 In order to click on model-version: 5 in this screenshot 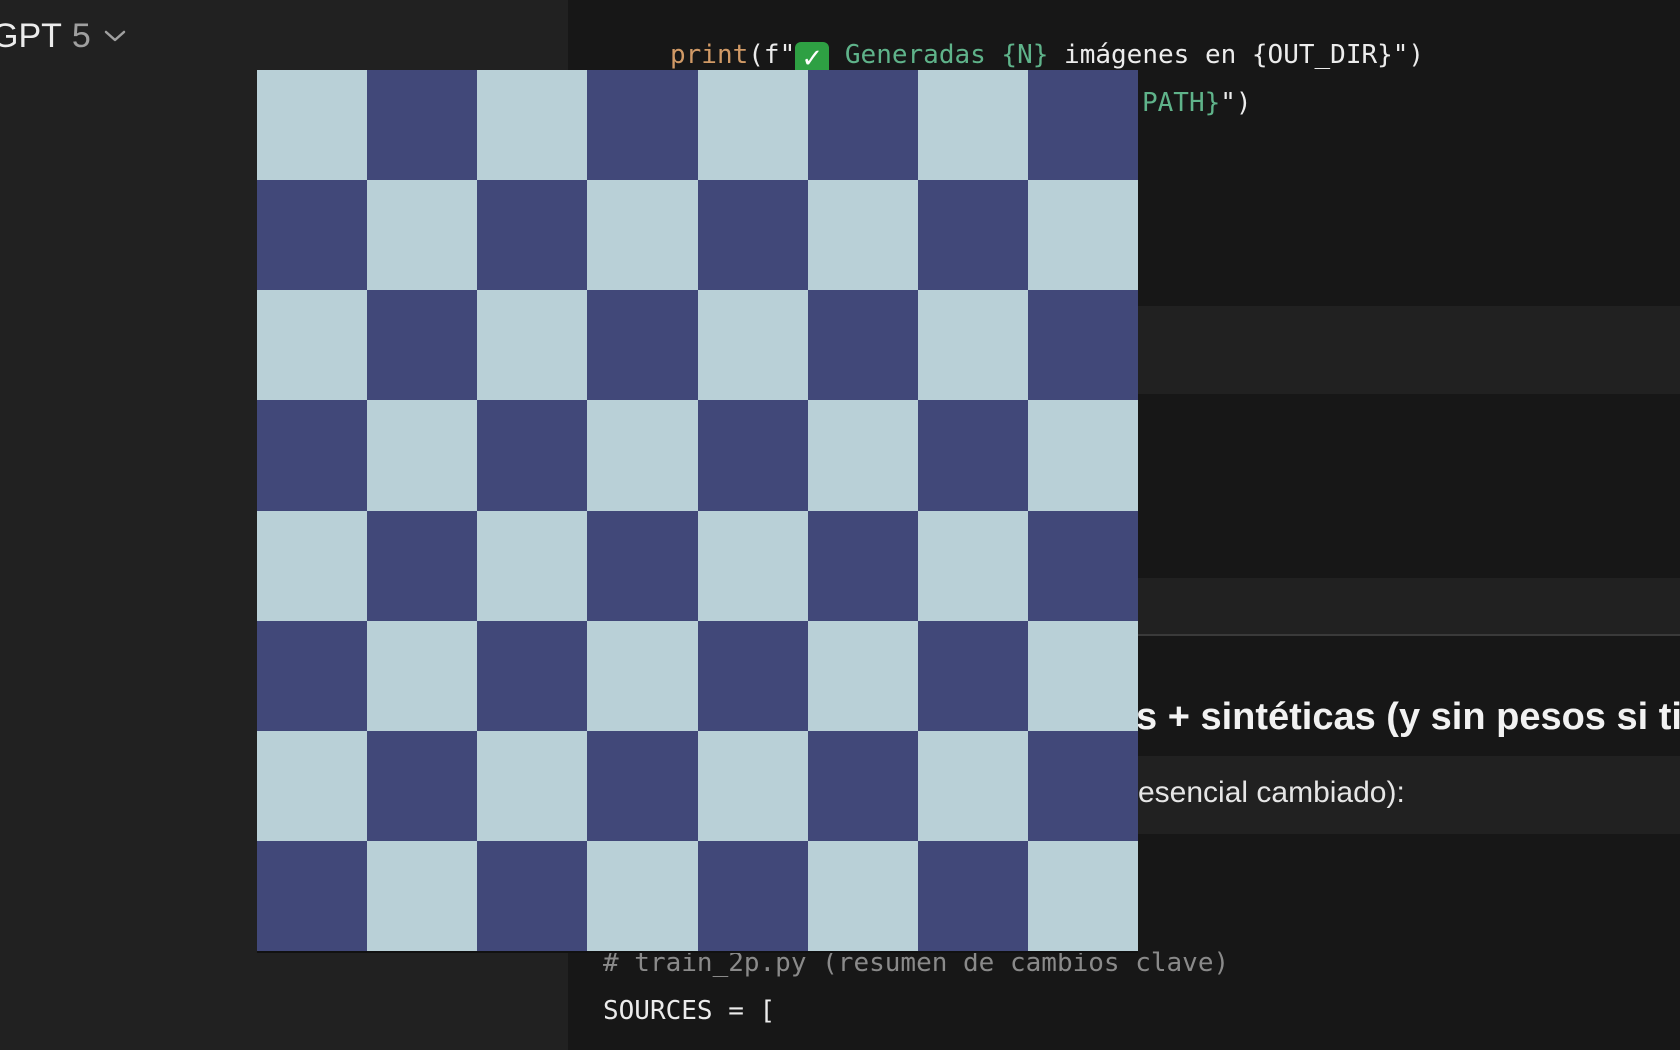, I will do `click(81, 35)`.